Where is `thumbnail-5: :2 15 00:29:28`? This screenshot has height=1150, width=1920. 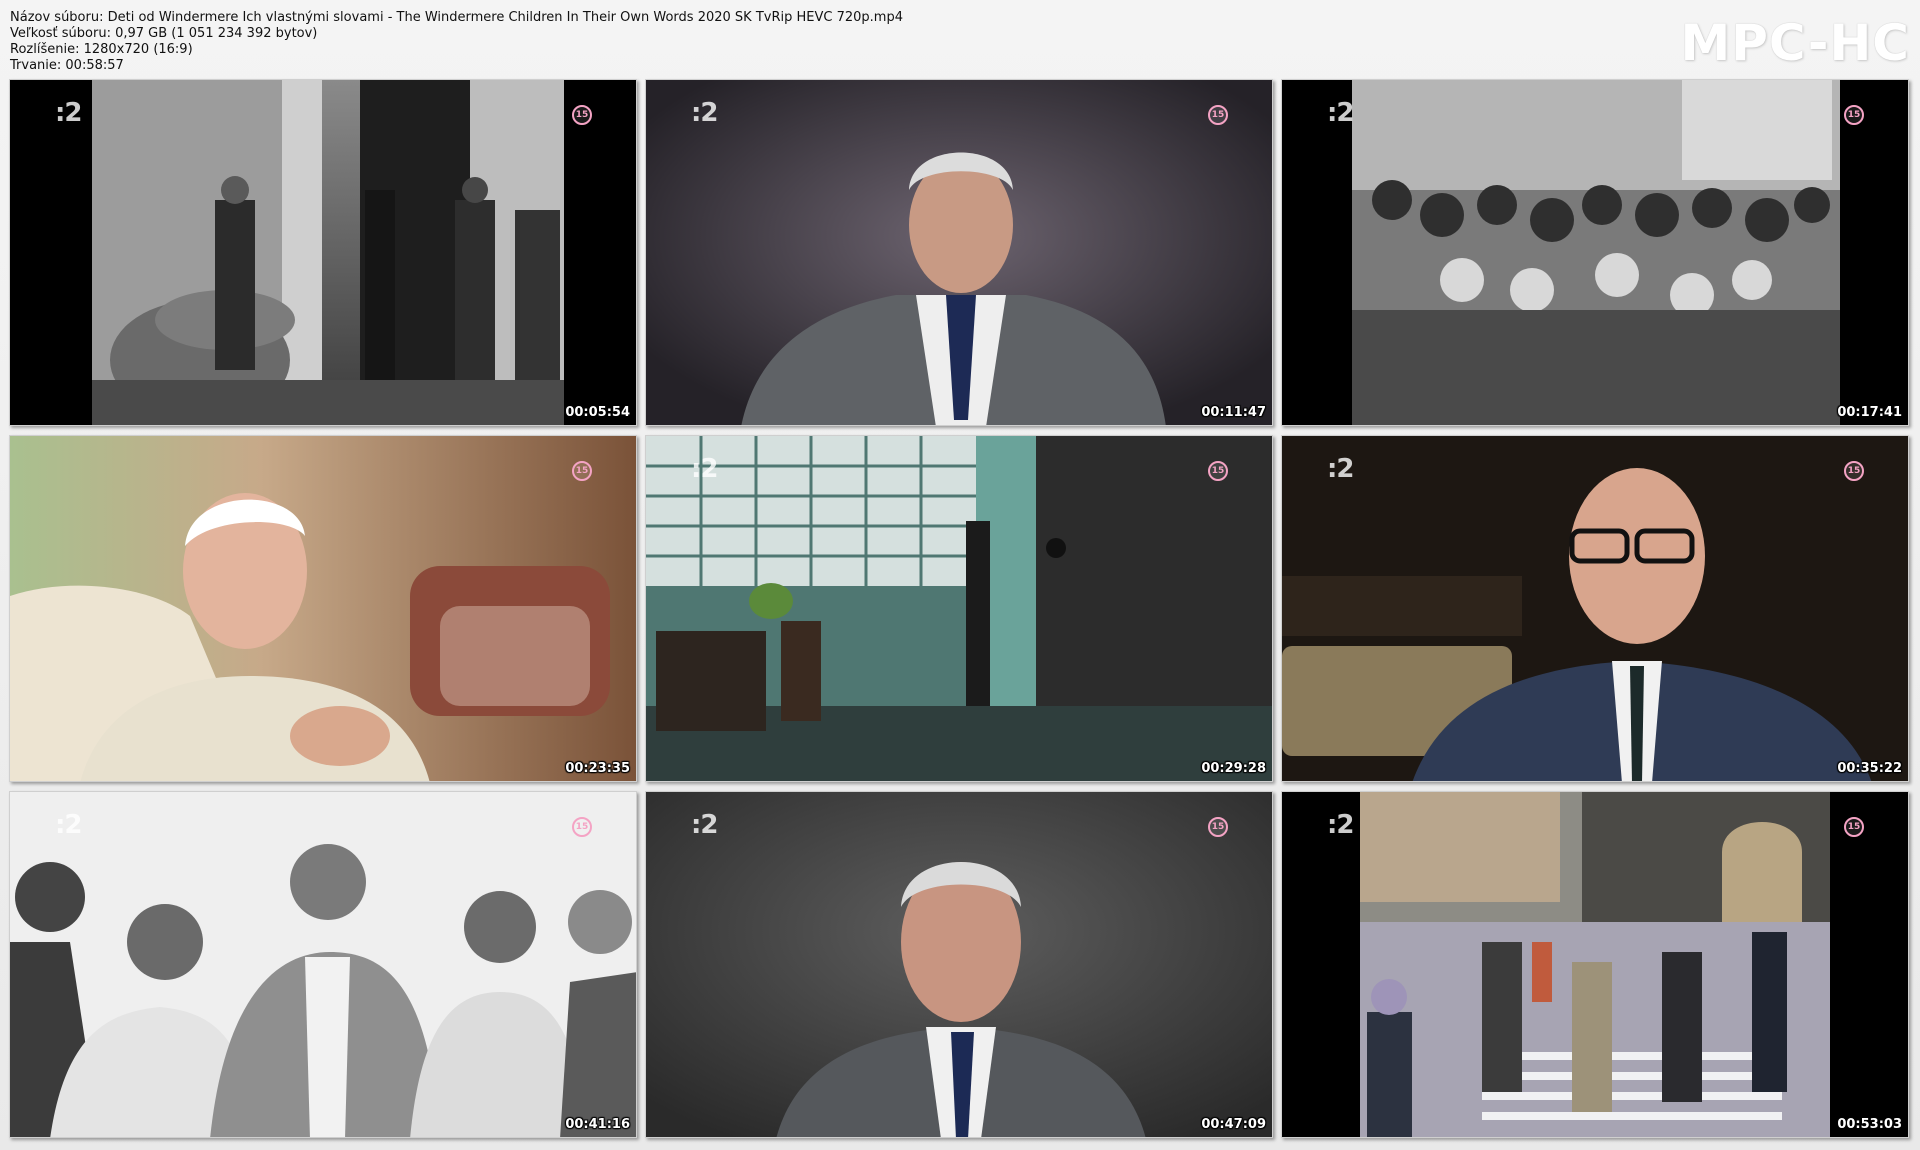
thumbnail-5: :2 15 00:29:28 is located at coordinates (959, 608).